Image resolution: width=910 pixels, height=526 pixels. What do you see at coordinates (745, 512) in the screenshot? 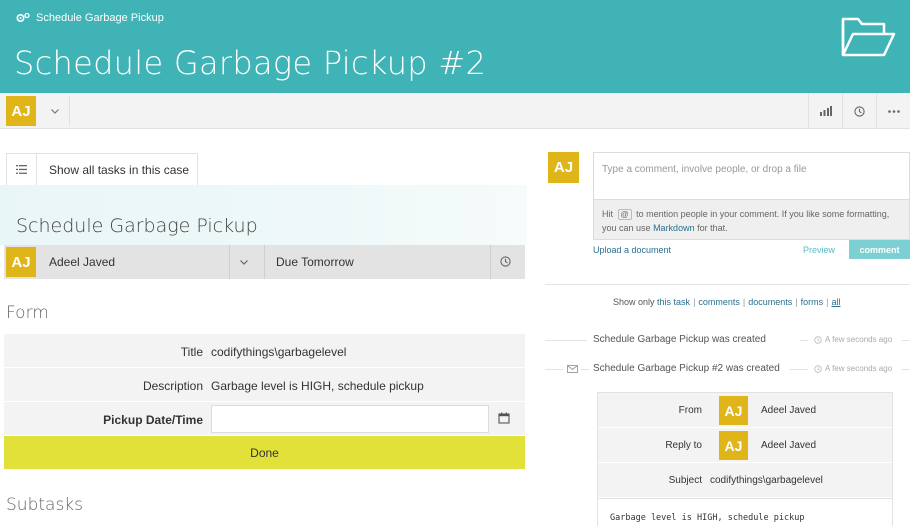
I see `email-body: Garbage level is HIGH, schedule pickup` at bounding box center [745, 512].